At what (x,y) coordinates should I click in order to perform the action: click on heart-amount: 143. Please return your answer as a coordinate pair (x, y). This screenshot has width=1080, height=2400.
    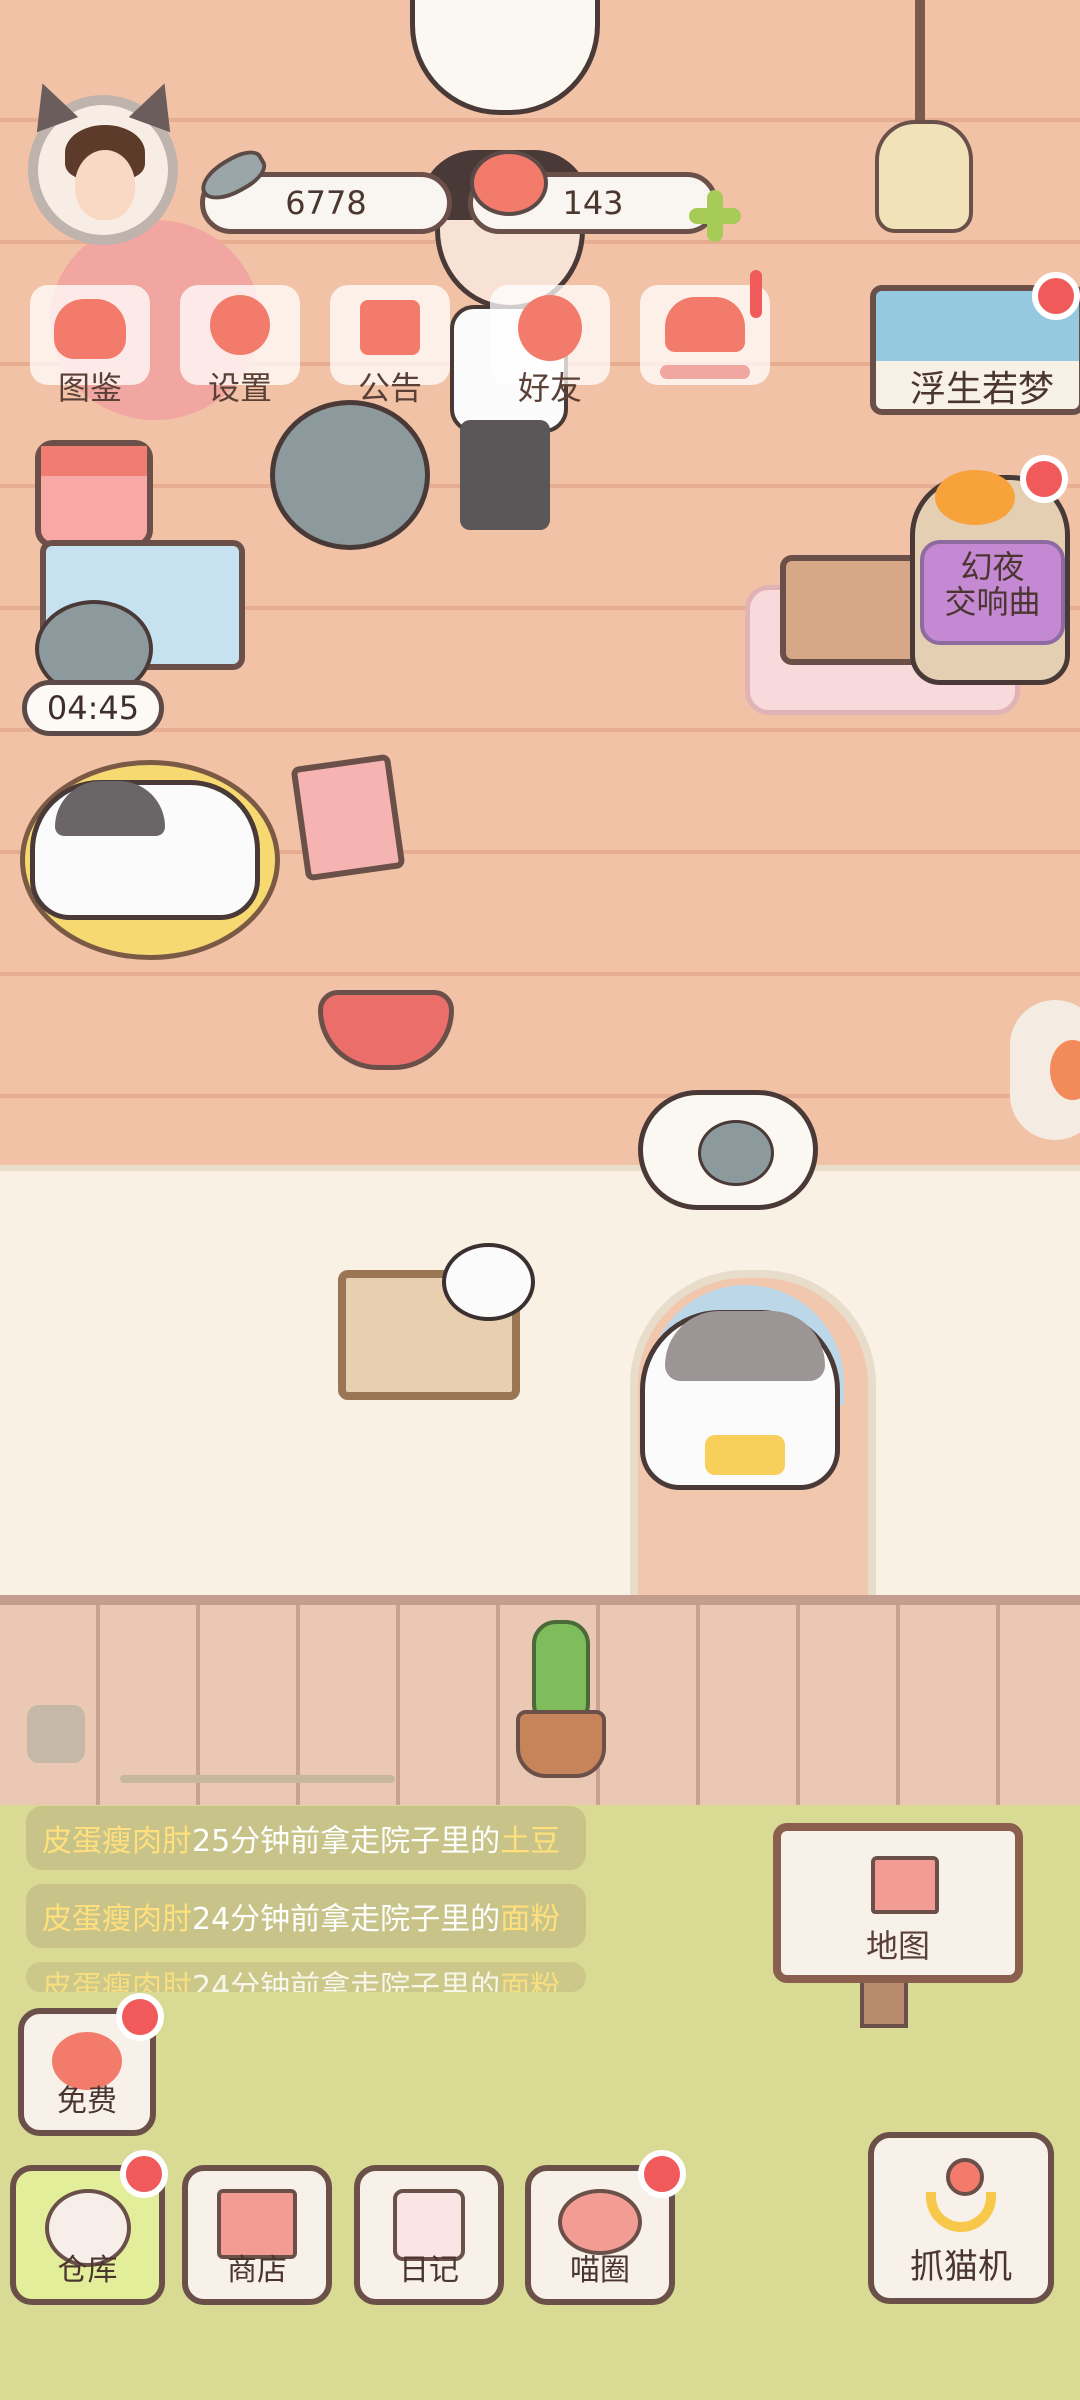
    Looking at the image, I should click on (593, 203).